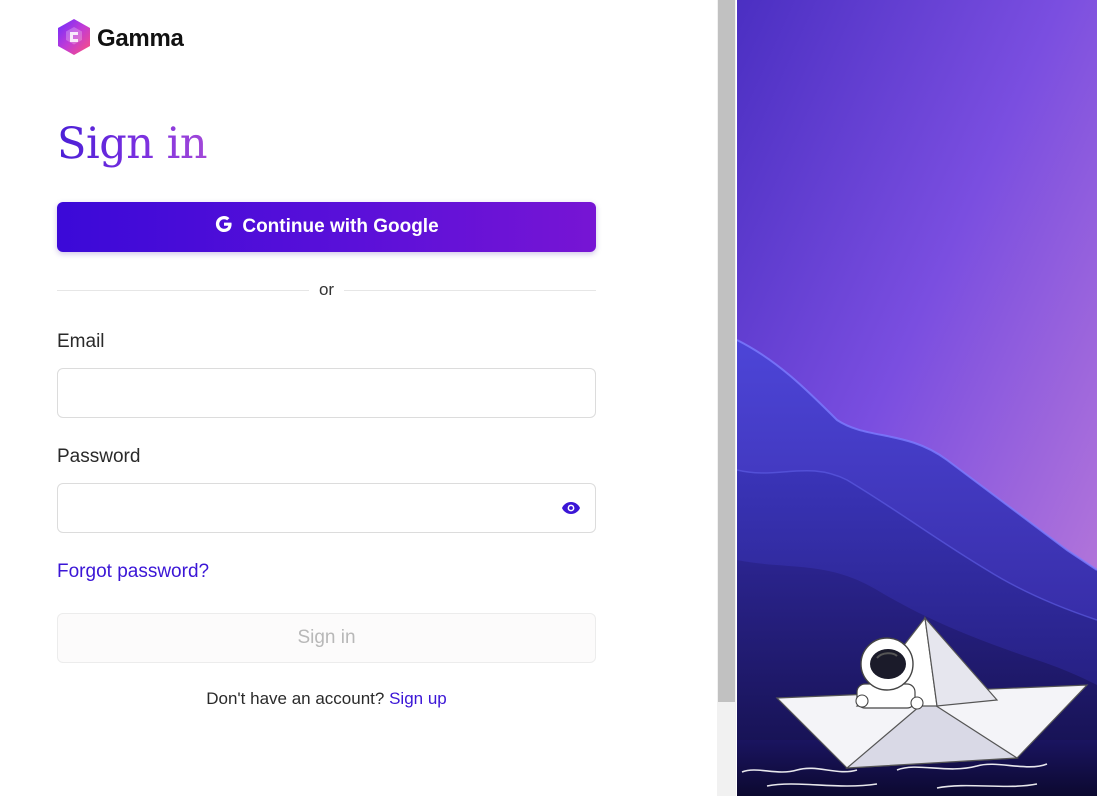  What do you see at coordinates (326, 638) in the screenshot?
I see `sign-in-button: Sign in` at bounding box center [326, 638].